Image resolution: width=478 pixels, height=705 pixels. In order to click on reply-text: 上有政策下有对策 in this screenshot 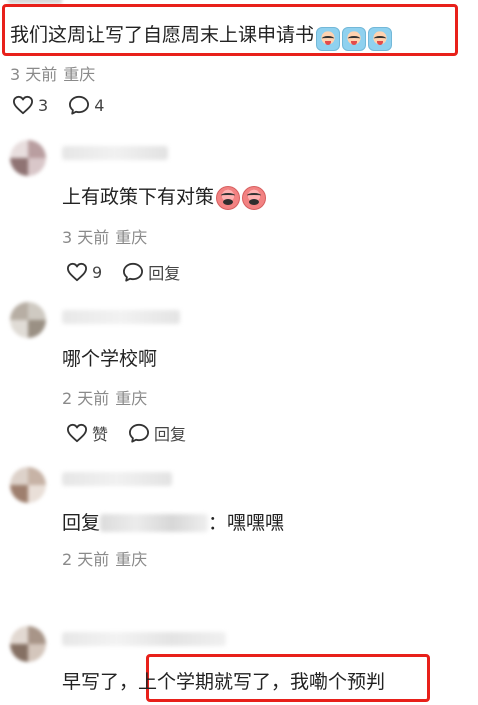, I will do `click(138, 197)`.